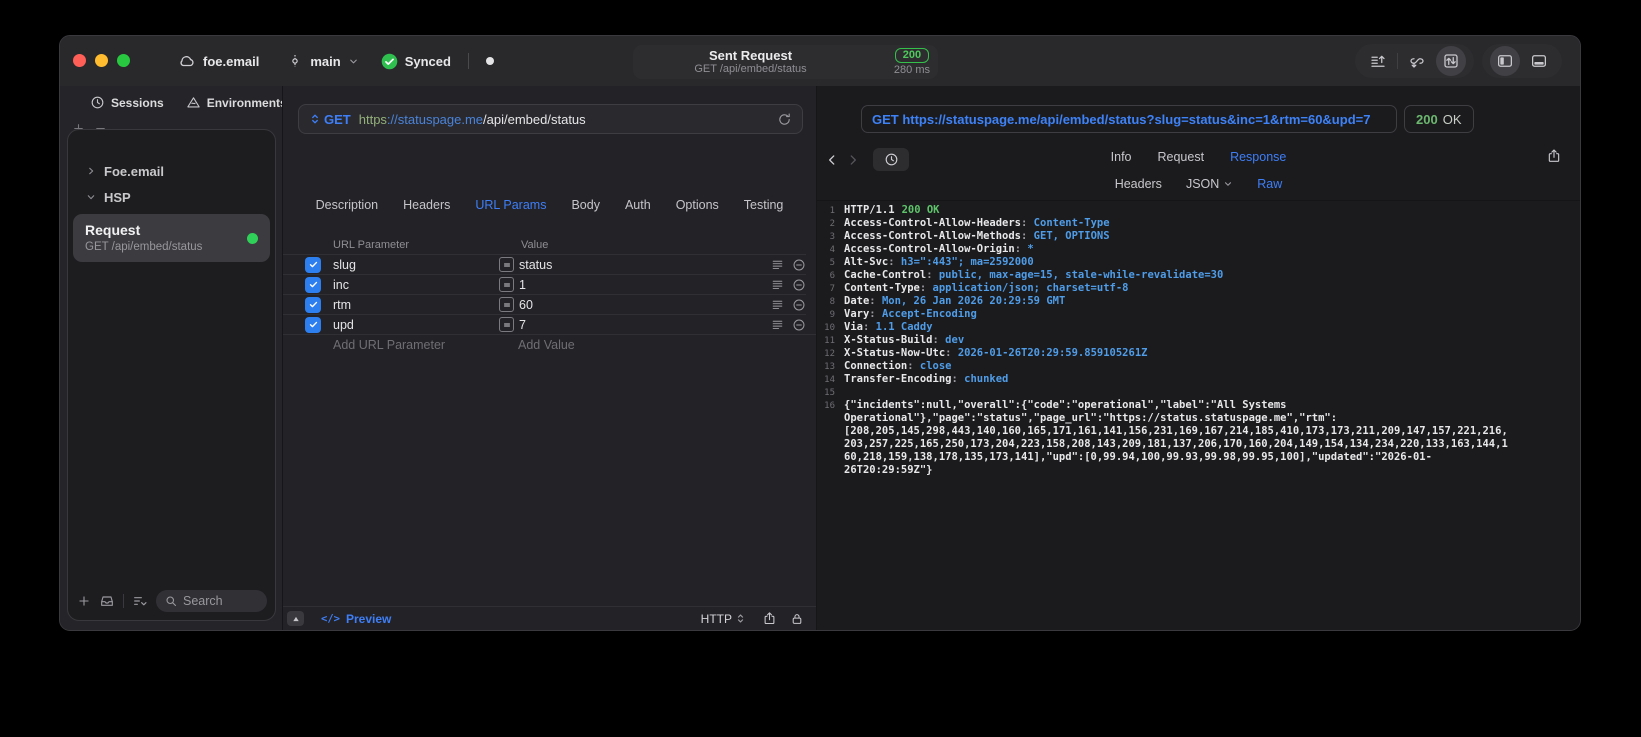 Image resolution: width=1641 pixels, height=737 pixels. What do you see at coordinates (140, 601) in the screenshot?
I see `sort-filter-icon` at bounding box center [140, 601].